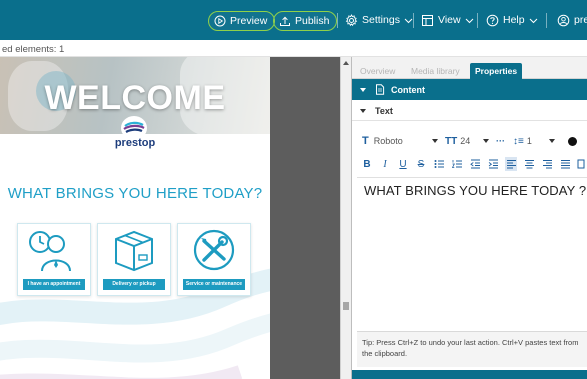 The image size is (587, 379). Describe the element at coordinates (565, 164) in the screenshot. I see `align-justify-icon` at that location.